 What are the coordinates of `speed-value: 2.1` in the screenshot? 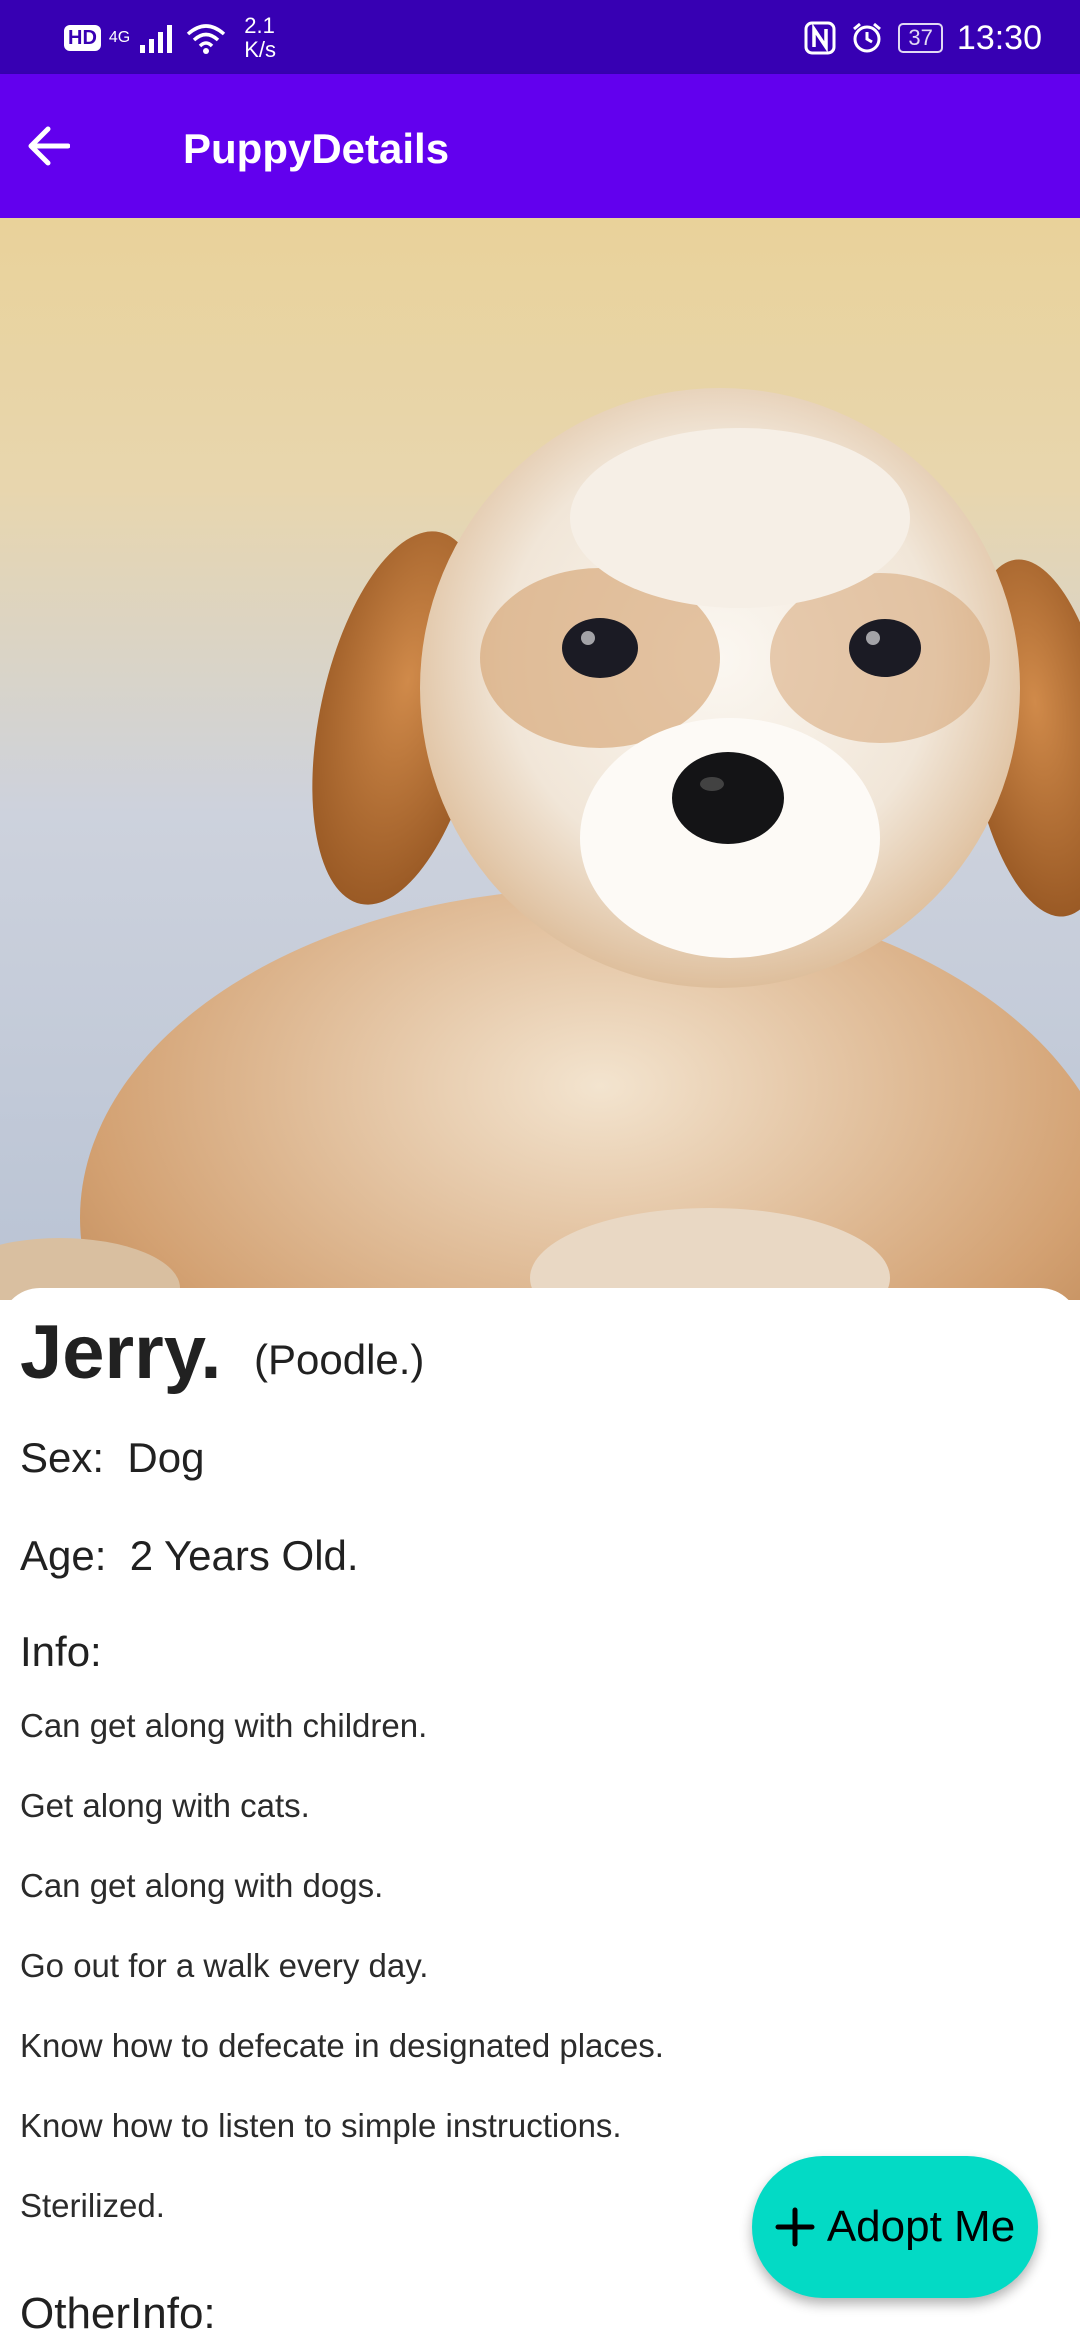 It's located at (259, 25).